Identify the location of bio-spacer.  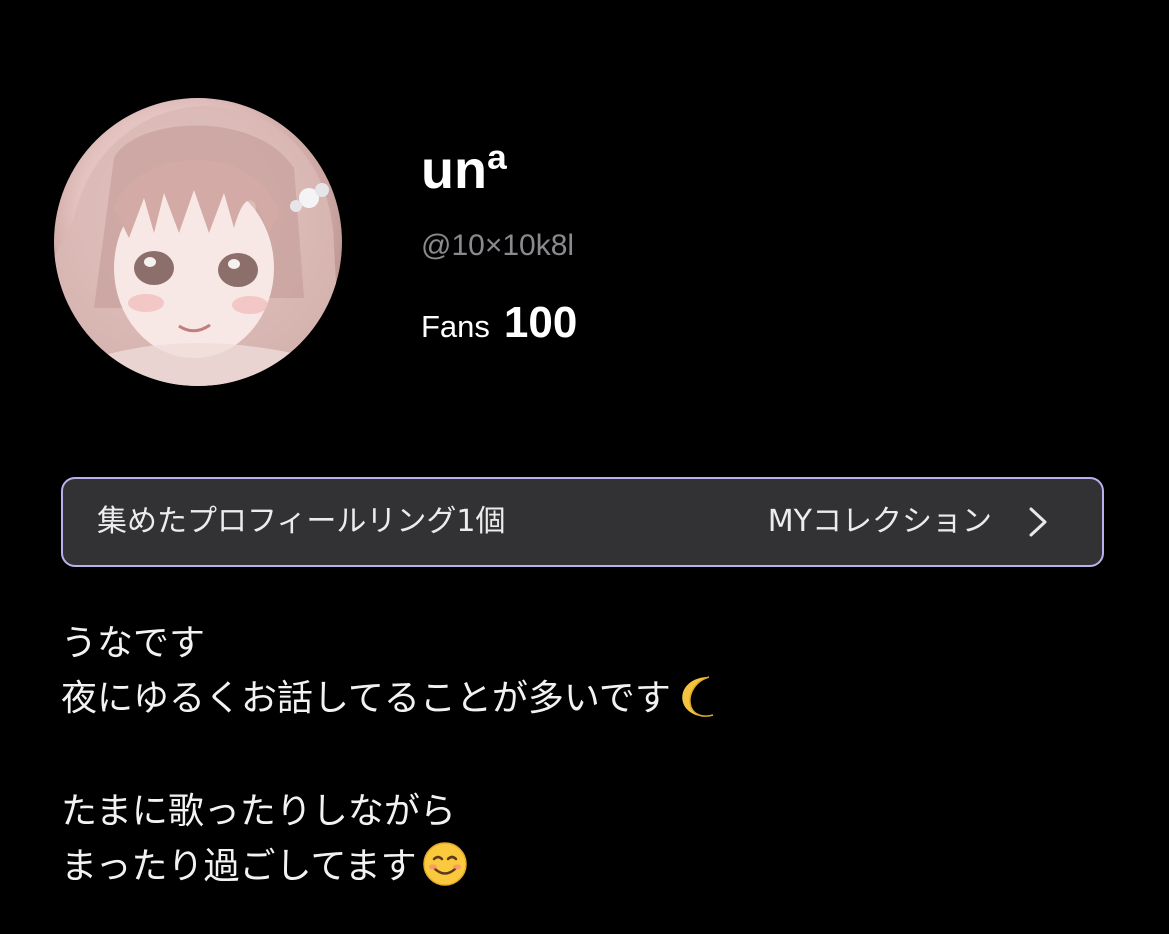
(591, 755).